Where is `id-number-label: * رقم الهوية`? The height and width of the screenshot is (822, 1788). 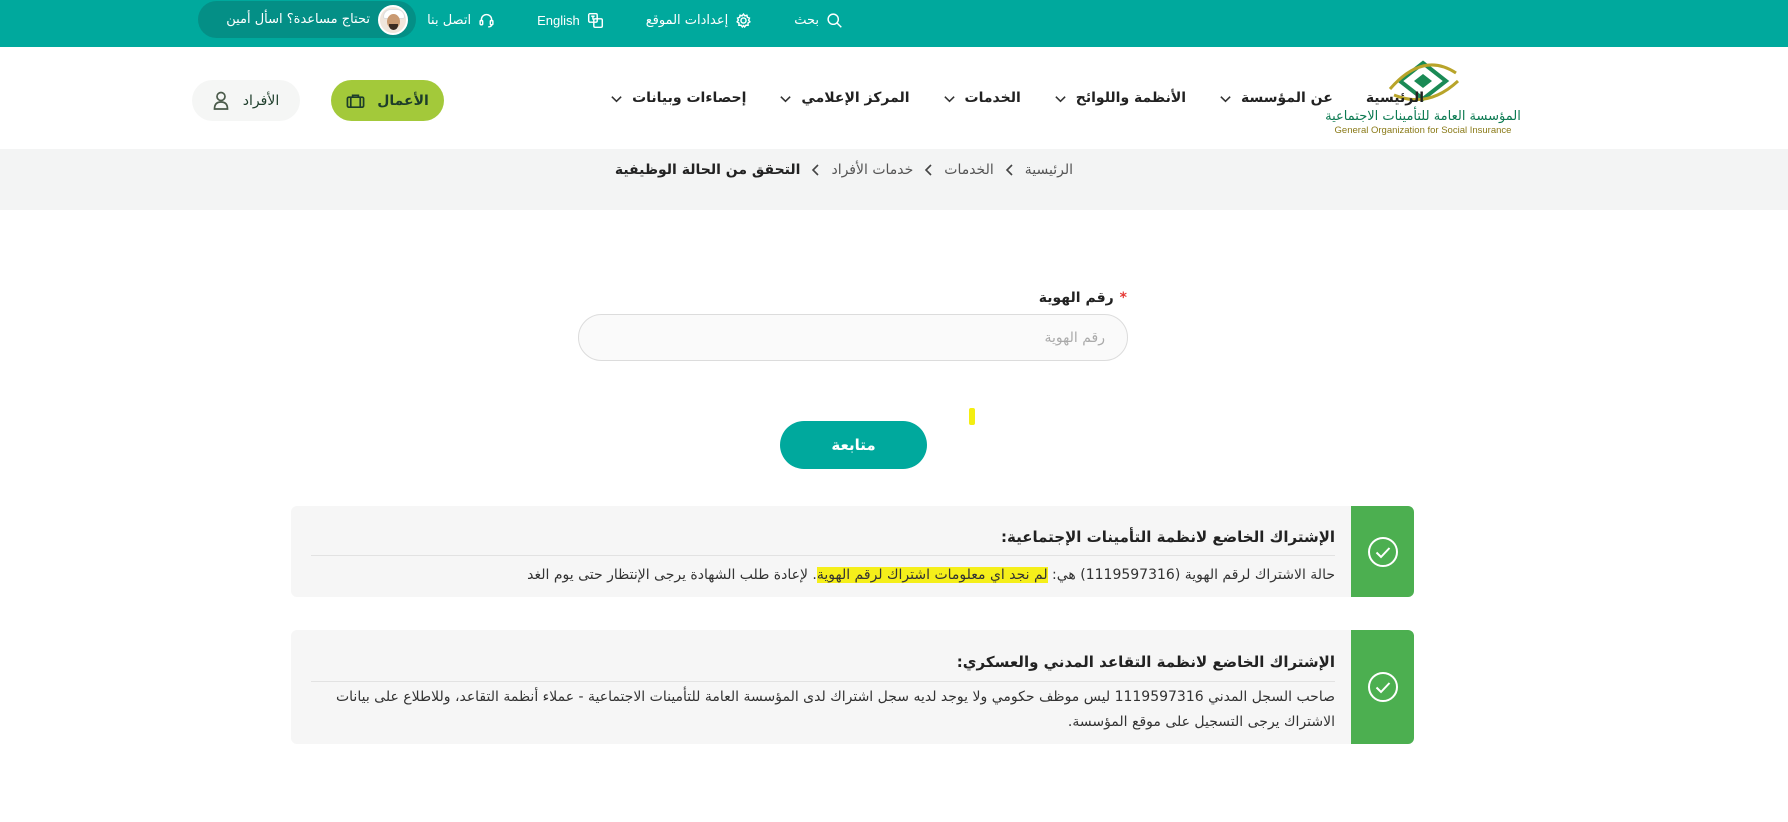
id-number-label: * رقم الهوية is located at coordinates (1083, 298).